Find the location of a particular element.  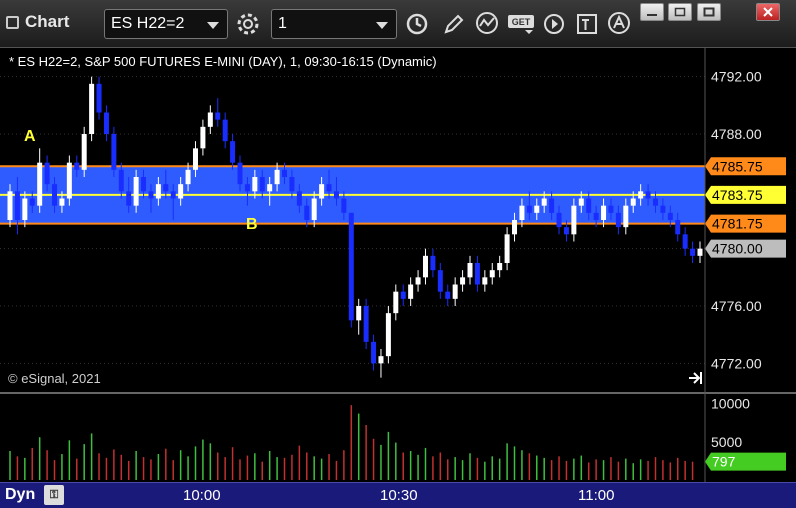

svg-text: 4783.75 is located at coordinates (737, 195).